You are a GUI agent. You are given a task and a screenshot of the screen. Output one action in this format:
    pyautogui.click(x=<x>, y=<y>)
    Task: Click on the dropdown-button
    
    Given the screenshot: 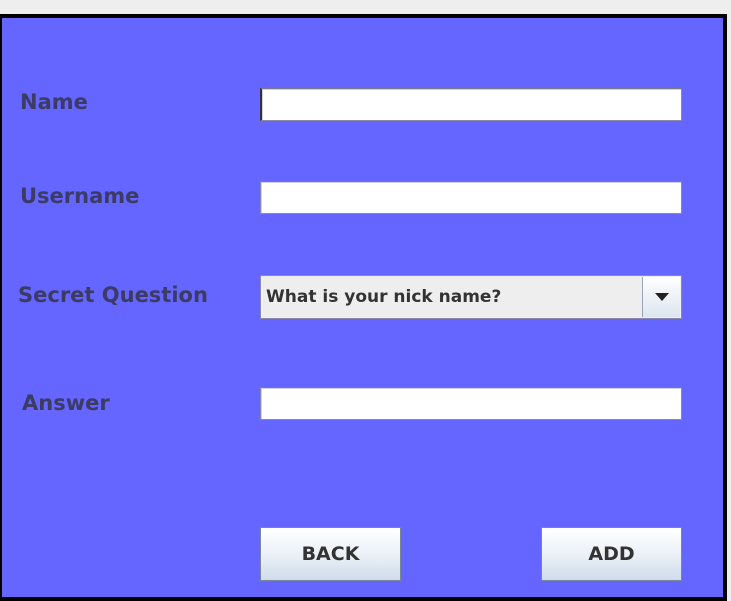 What is the action you would take?
    pyautogui.click(x=661, y=297)
    